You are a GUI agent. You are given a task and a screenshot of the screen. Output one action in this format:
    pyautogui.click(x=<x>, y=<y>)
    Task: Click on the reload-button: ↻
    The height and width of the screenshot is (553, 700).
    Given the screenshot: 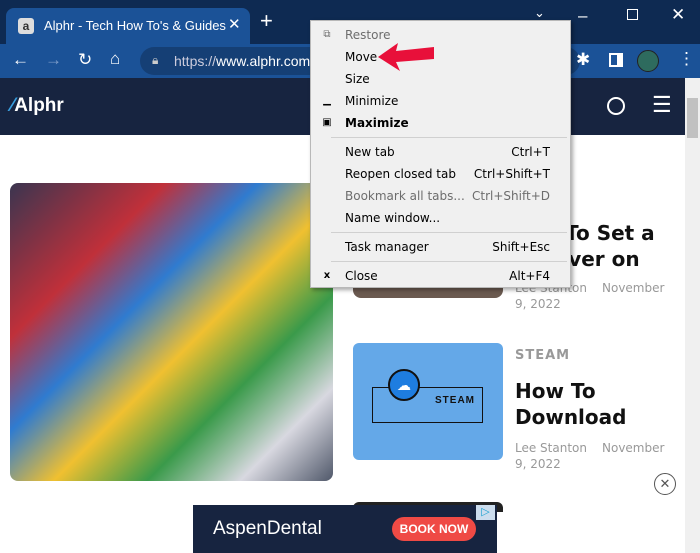 What is the action you would take?
    pyautogui.click(x=85, y=60)
    